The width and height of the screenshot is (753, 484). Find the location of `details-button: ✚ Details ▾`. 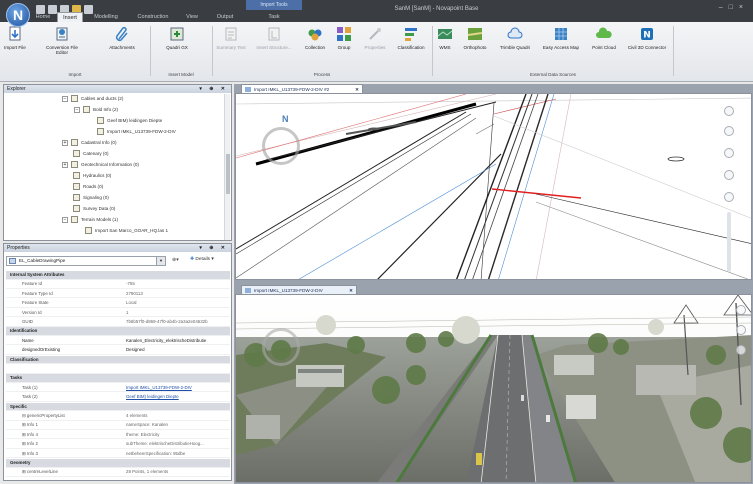

details-button: ✚ Details ▾ is located at coordinates (202, 259).